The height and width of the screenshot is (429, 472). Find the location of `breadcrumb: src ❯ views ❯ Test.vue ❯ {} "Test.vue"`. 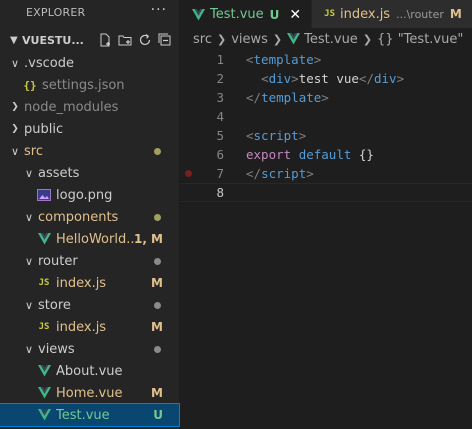

breadcrumb: src ❯ views ❯ Test.vue ❯ {} "Test.vue" is located at coordinates (326, 39).